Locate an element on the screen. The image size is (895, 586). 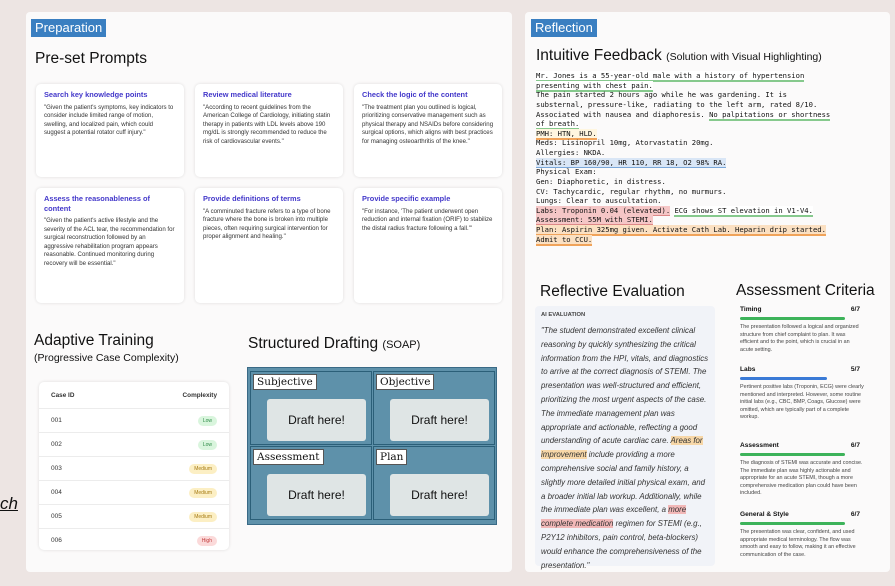
case-id: 001 is located at coordinates (56, 420).